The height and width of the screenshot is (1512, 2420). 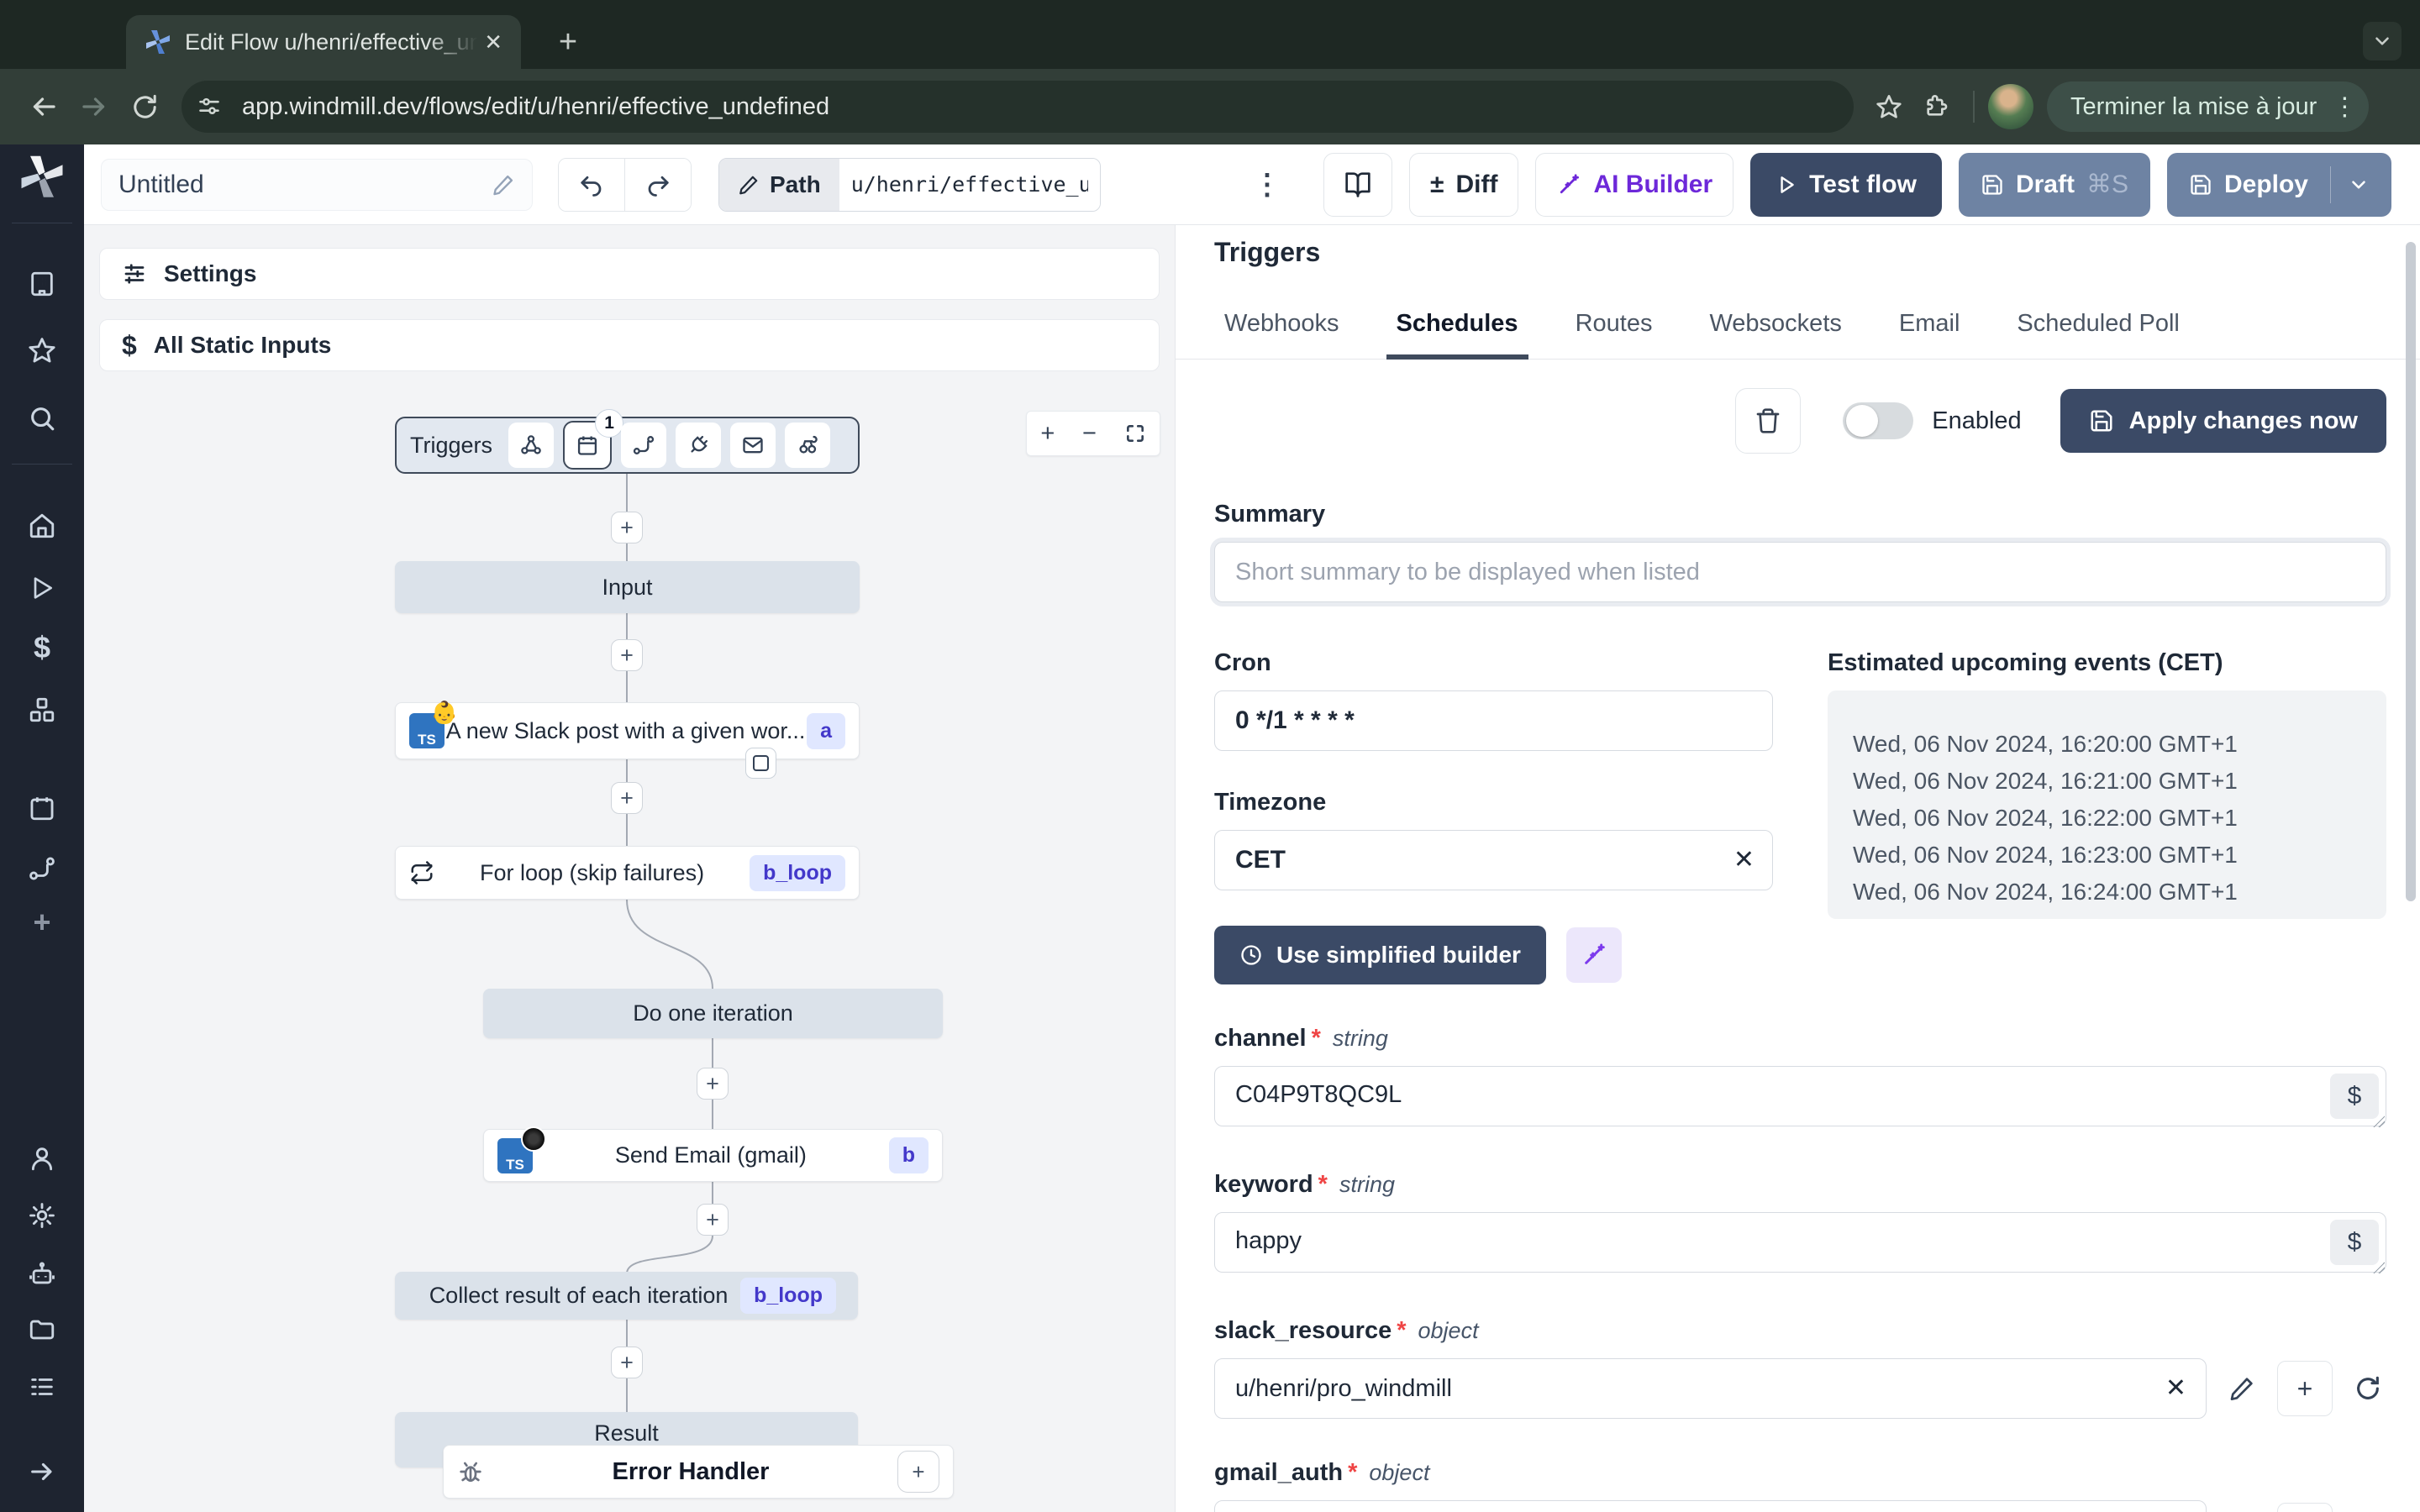 What do you see at coordinates (627, 1296) in the screenshot?
I see `collect-result-node: Collect result of each iteration b_loop` at bounding box center [627, 1296].